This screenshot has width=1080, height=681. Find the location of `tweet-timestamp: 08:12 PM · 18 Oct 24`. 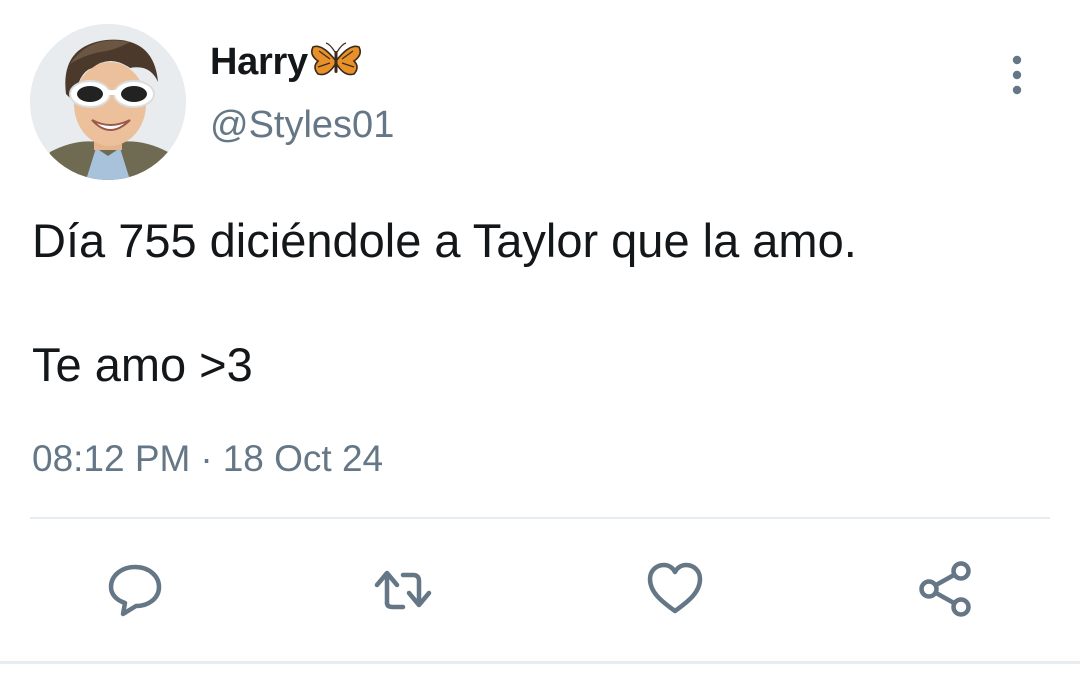

tweet-timestamp: 08:12 PM · 18 Oct 24 is located at coordinates (207, 459).